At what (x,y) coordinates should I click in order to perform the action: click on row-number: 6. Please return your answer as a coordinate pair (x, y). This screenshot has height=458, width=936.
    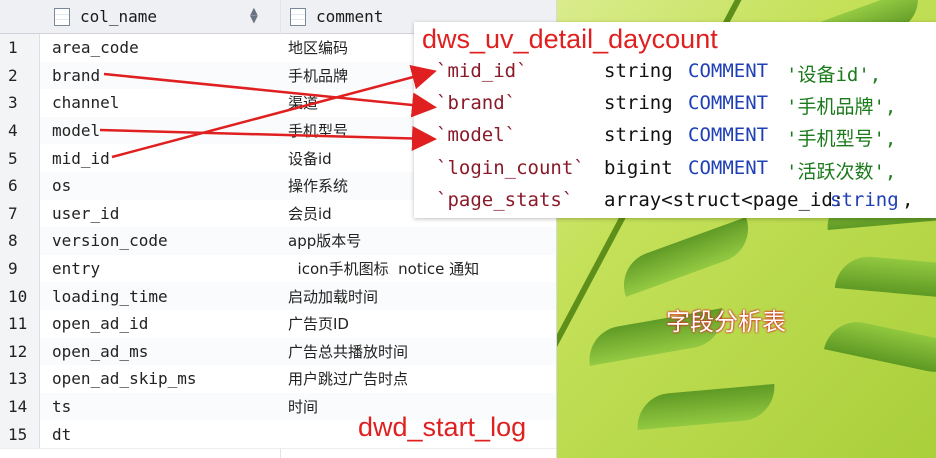
    Looking at the image, I should click on (20, 186).